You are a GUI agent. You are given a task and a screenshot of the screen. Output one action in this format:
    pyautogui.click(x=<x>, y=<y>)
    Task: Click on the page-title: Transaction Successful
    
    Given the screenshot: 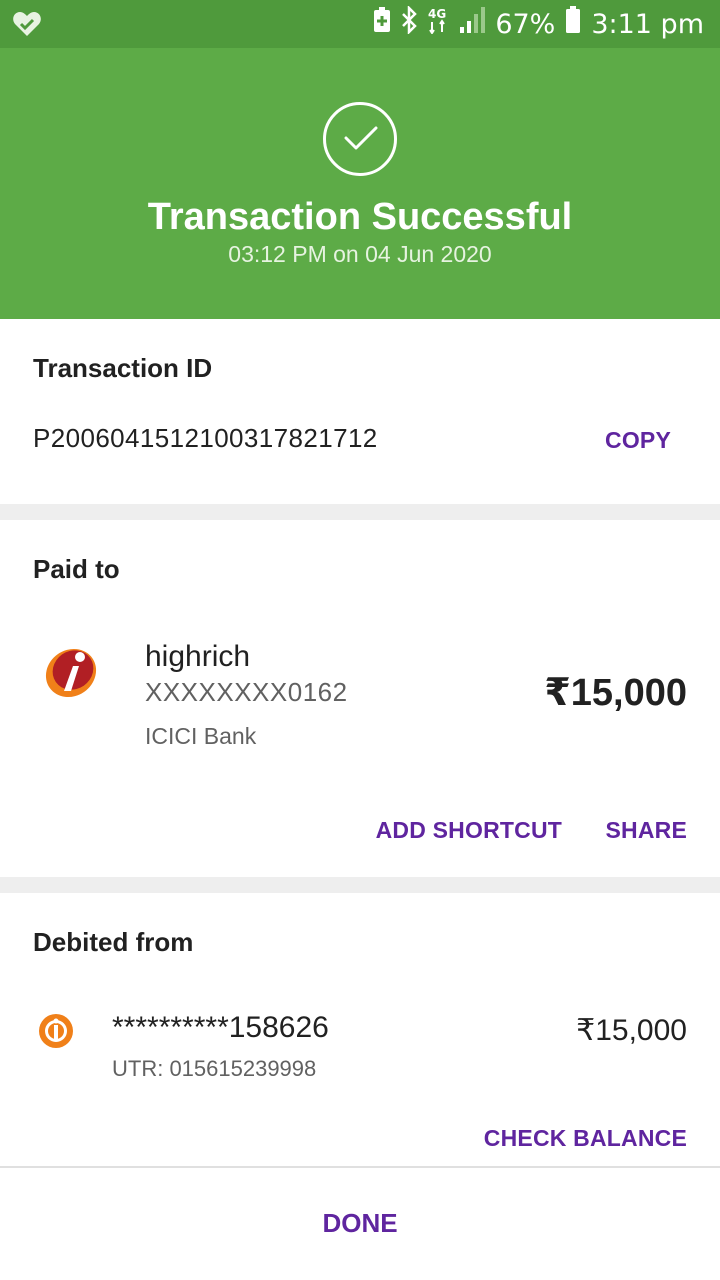 What is the action you would take?
    pyautogui.click(x=360, y=217)
    